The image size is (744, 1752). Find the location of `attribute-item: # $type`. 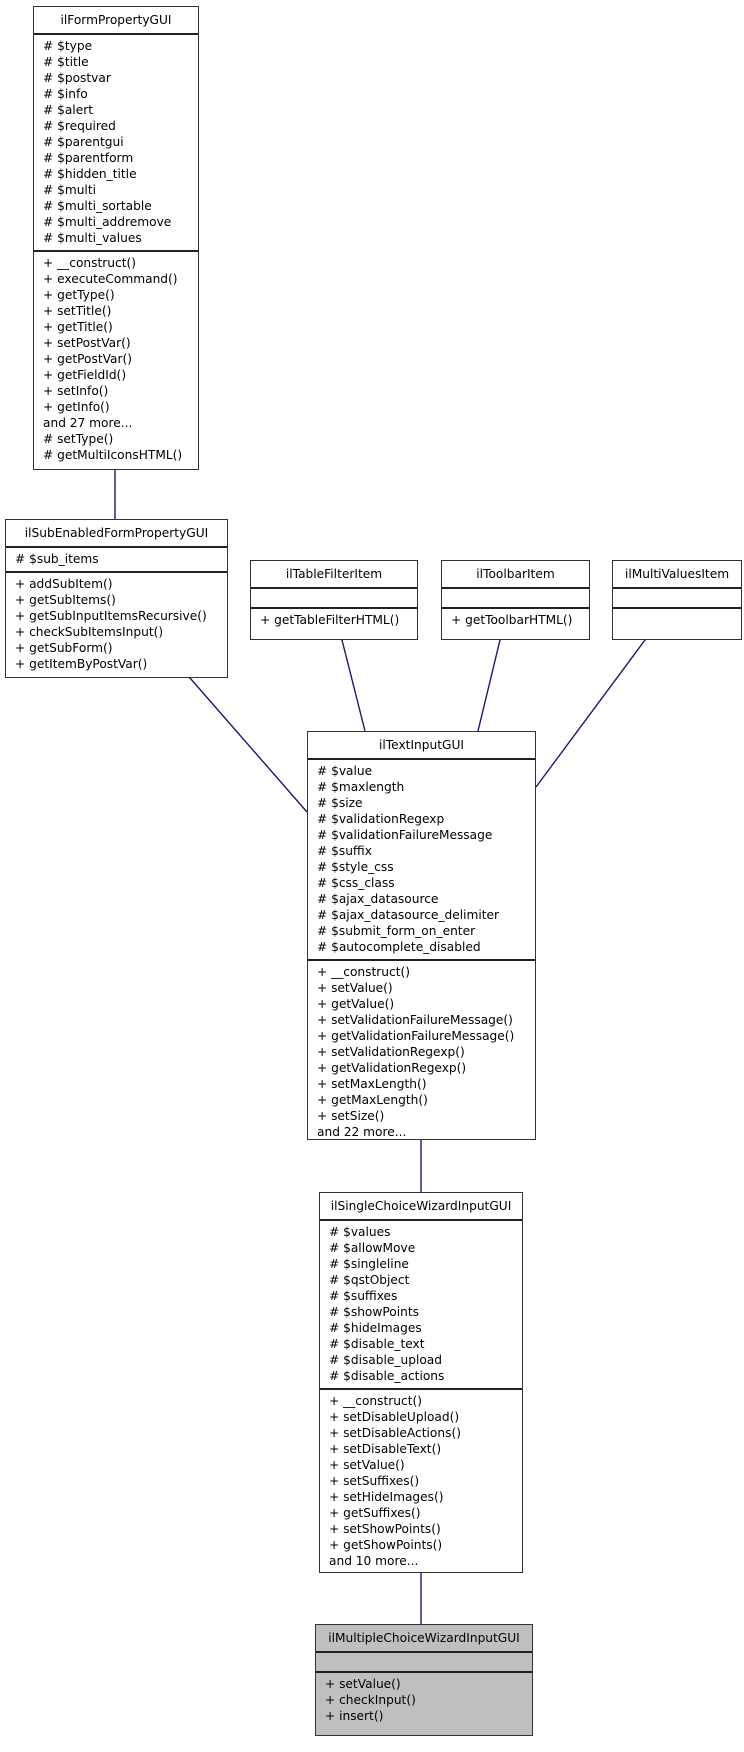

attribute-item: # $type is located at coordinates (68, 46).